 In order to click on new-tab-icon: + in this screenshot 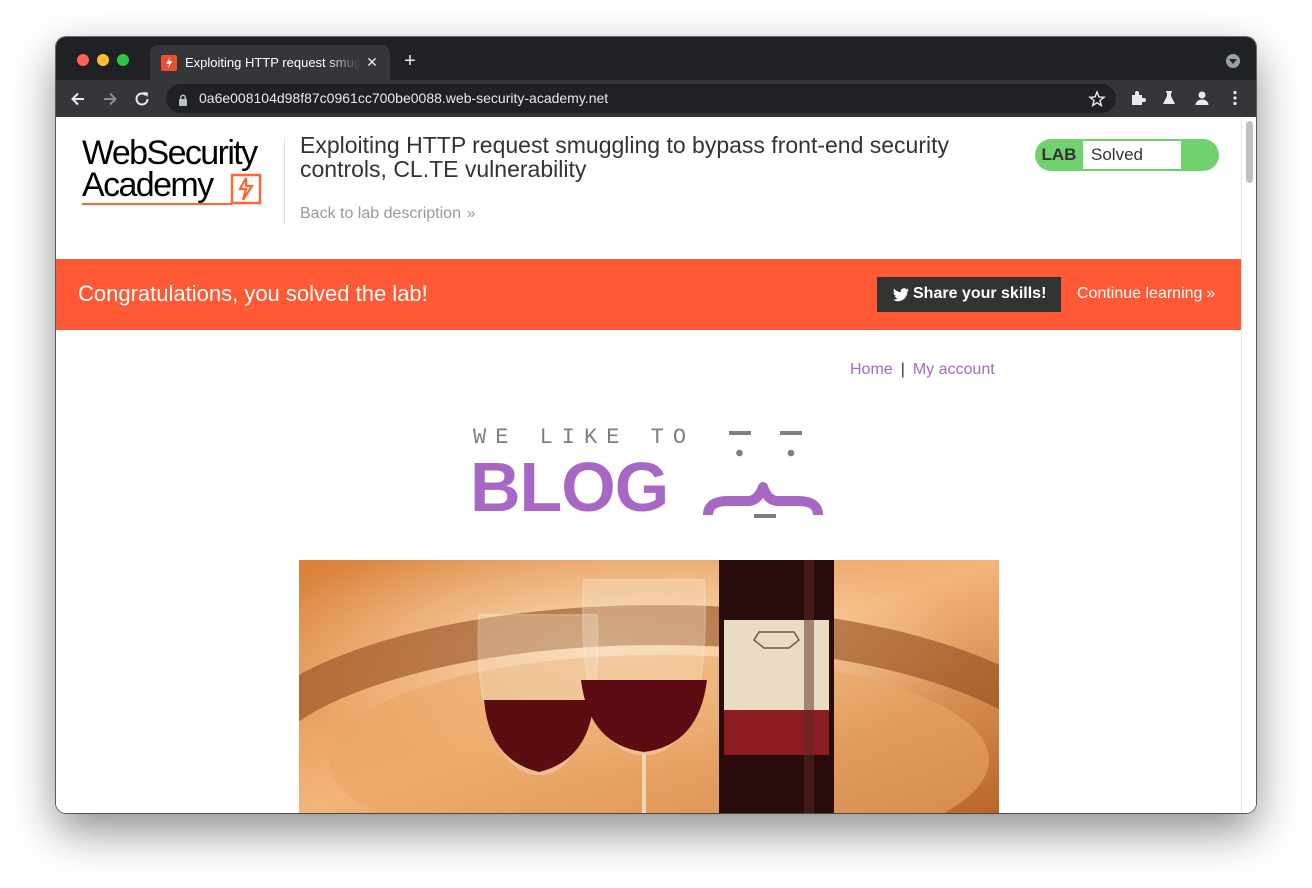, I will do `click(410, 61)`.